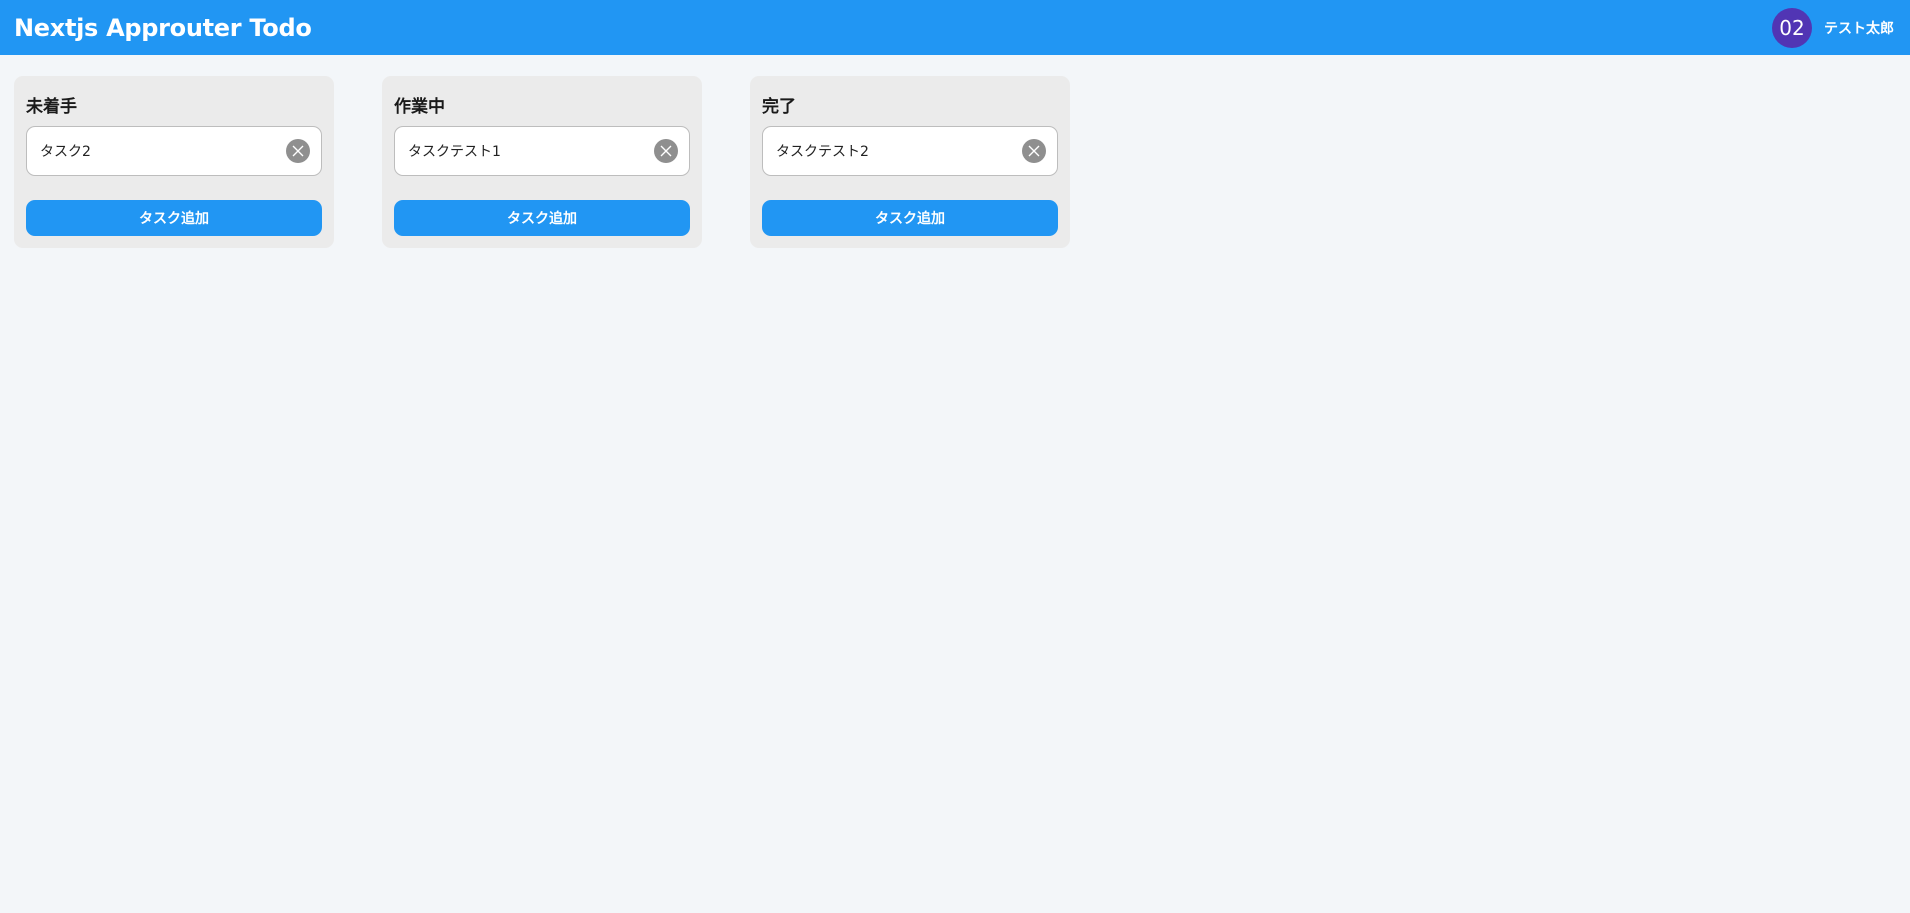  I want to click on user-name: テスト太郎, so click(1859, 28).